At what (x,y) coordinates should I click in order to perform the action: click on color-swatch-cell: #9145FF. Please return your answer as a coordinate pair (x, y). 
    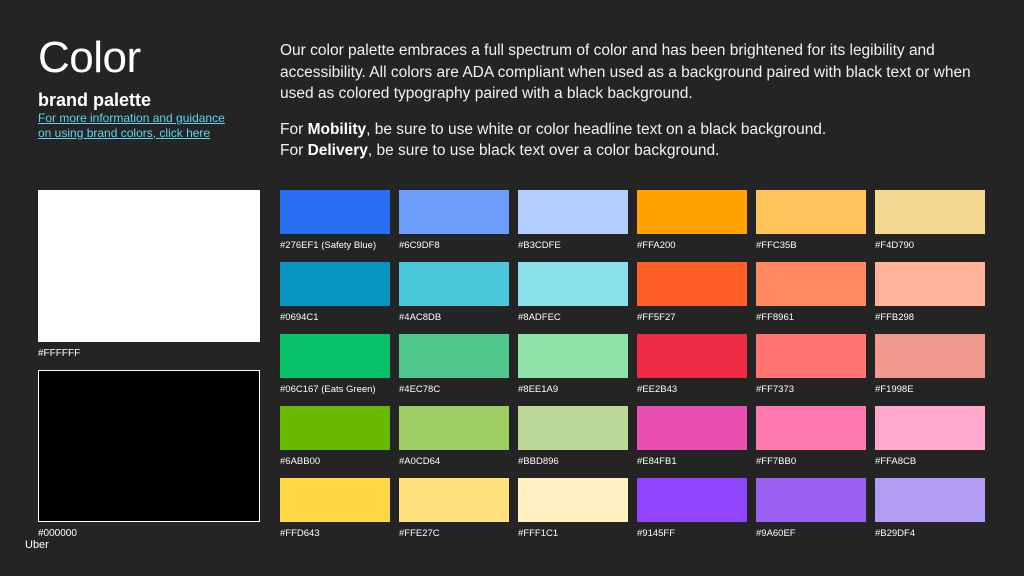
    Looking at the image, I should click on (692, 514).